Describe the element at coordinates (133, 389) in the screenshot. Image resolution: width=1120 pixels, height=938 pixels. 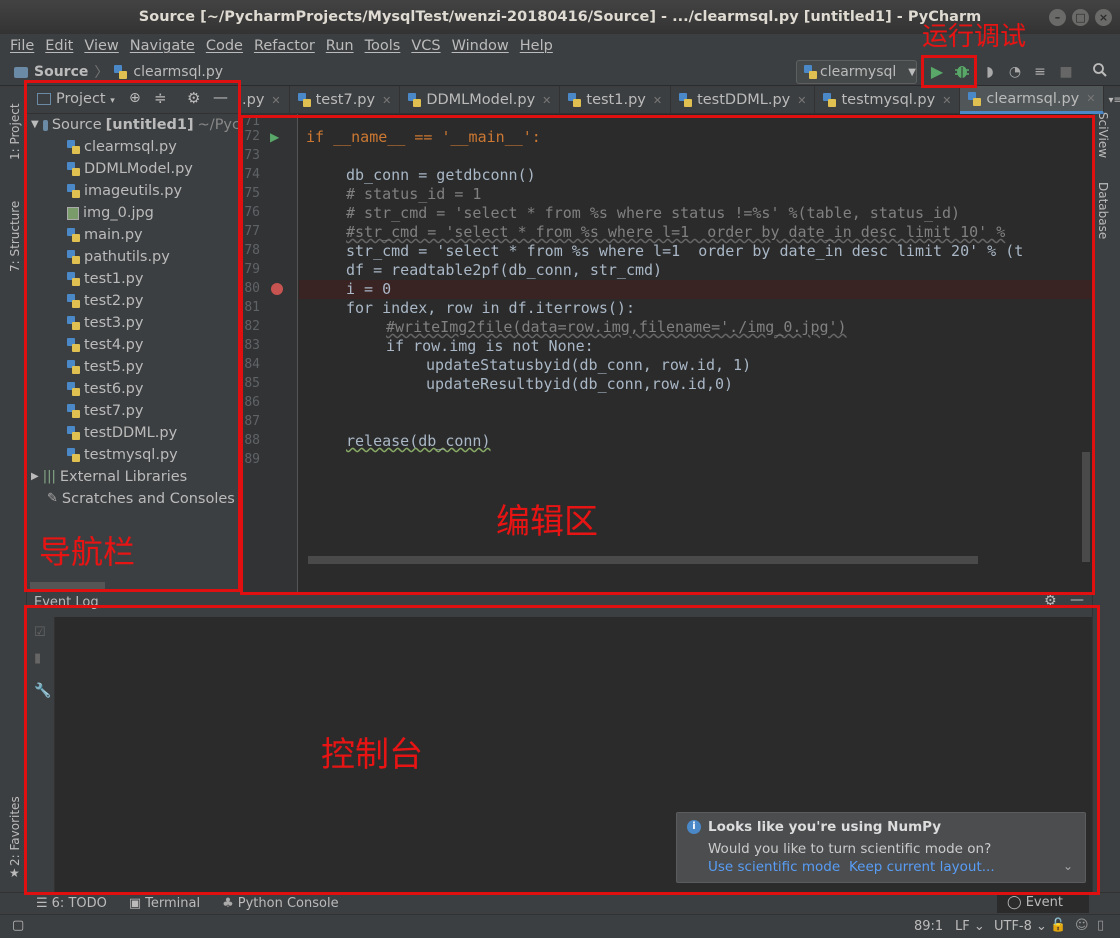
I see `tree-file: test6.py` at that location.